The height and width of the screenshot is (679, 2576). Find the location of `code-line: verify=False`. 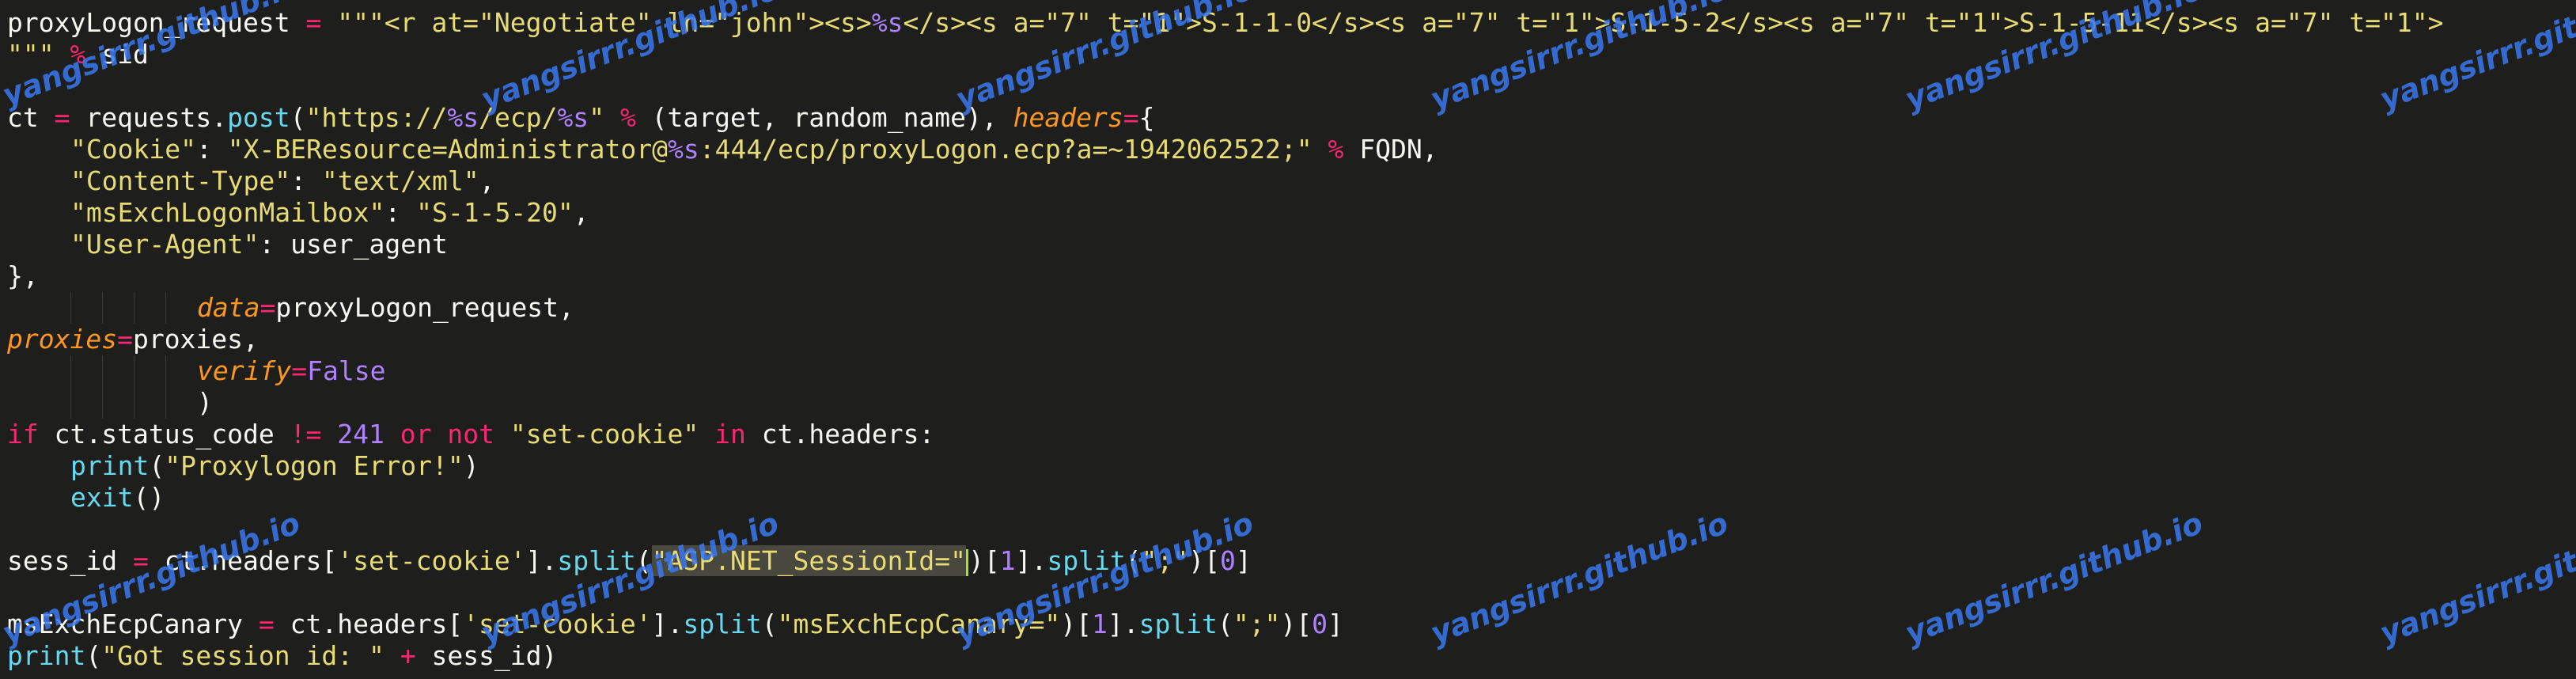

code-line: verify=False is located at coordinates (1225, 371).